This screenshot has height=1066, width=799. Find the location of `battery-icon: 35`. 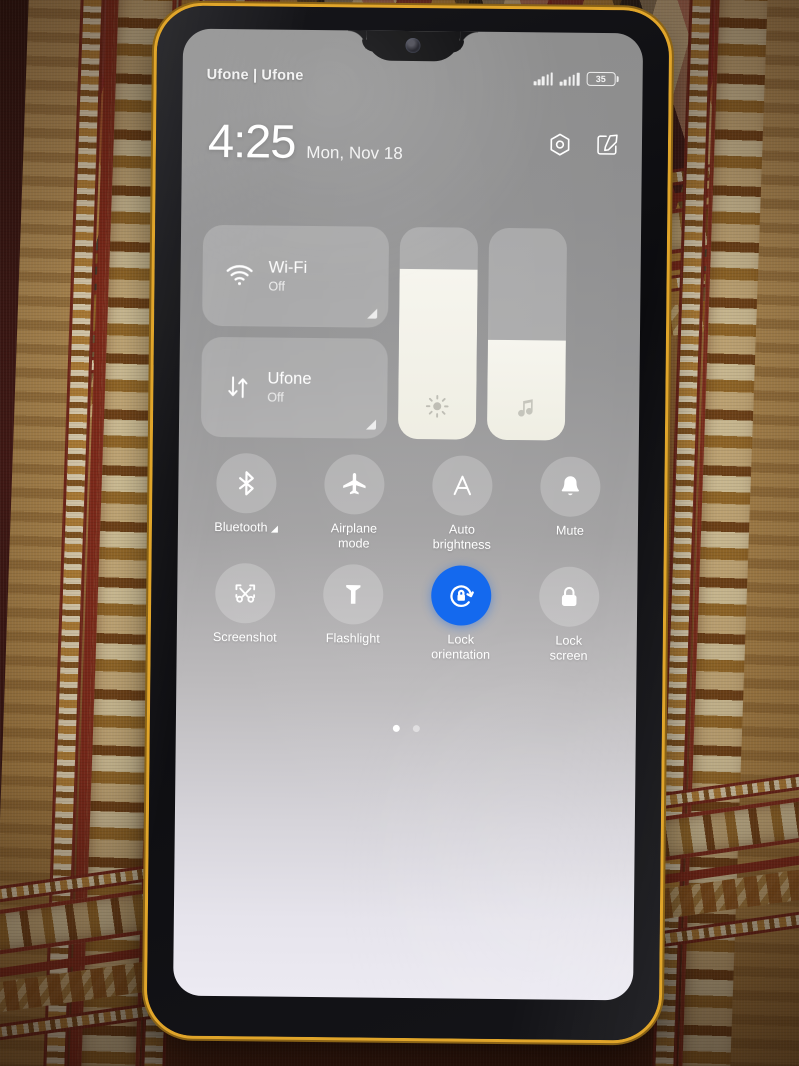

battery-icon: 35 is located at coordinates (602, 79).